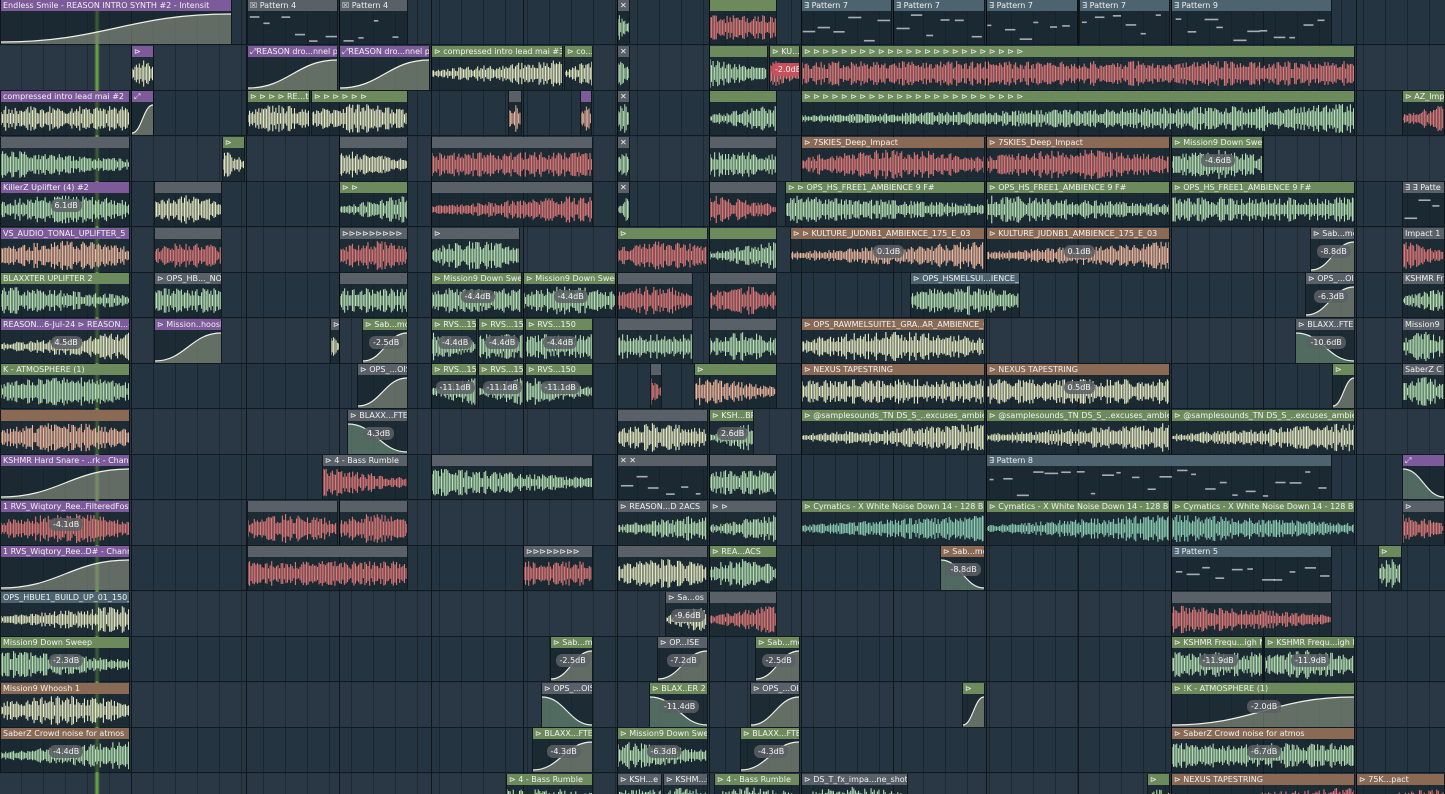  Describe the element at coordinates (662, 477) in the screenshot. I see `playlist-clip: ✕ ✕` at that location.